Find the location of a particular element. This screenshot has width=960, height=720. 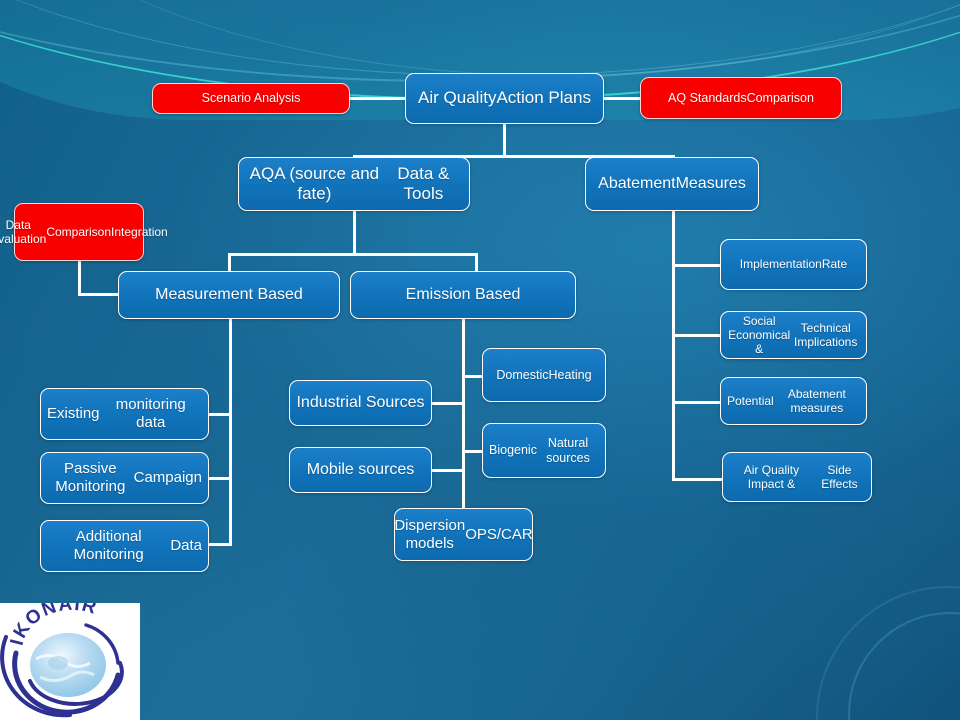

decorative-arc-faint is located at coordinates (480, 38).